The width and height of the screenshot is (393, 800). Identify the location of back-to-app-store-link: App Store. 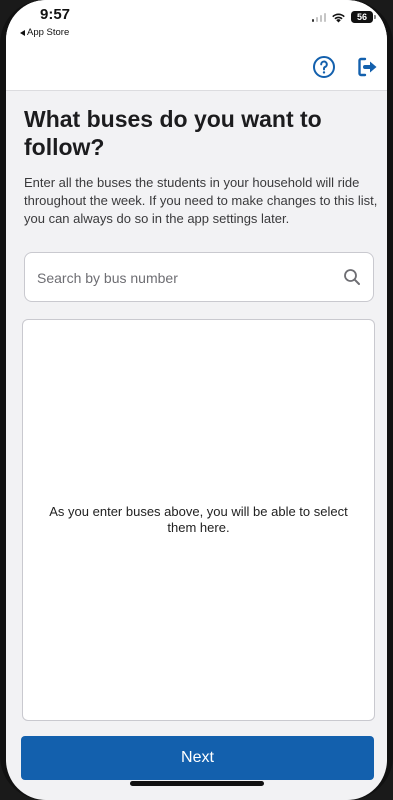
(44, 32).